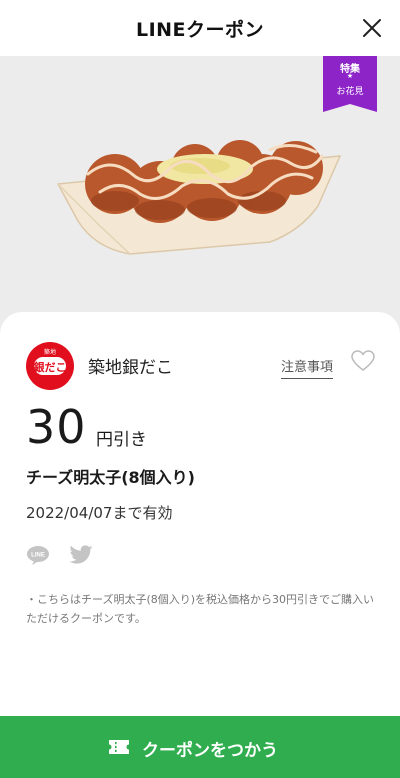 The height and width of the screenshot is (778, 400). Describe the element at coordinates (372, 28) in the screenshot. I see `close-icon` at that location.